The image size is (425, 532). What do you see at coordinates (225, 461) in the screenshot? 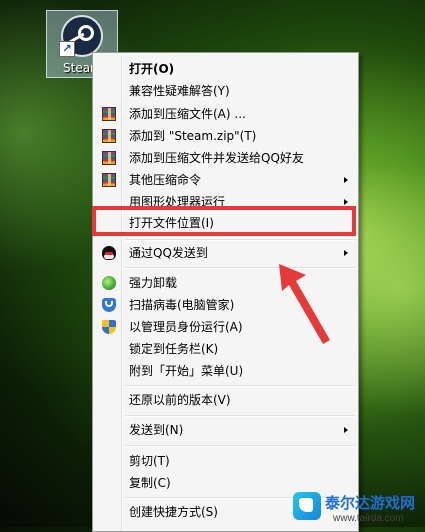
I see `menu-item-cut: 剪切(T)` at bounding box center [225, 461].